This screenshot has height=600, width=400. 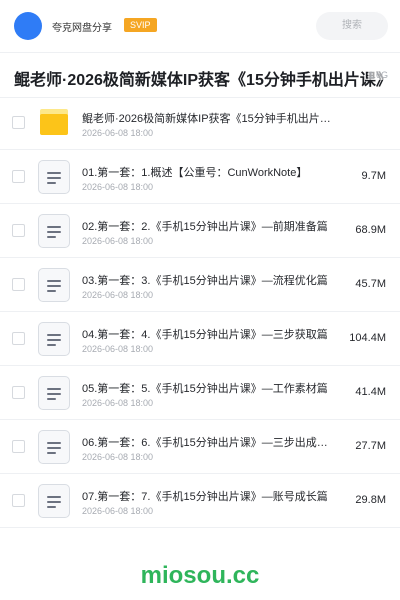 I want to click on file-name: 05.第一套：5.《手机15分钟出片课》—工作素材篇, so click(x=205, y=389).